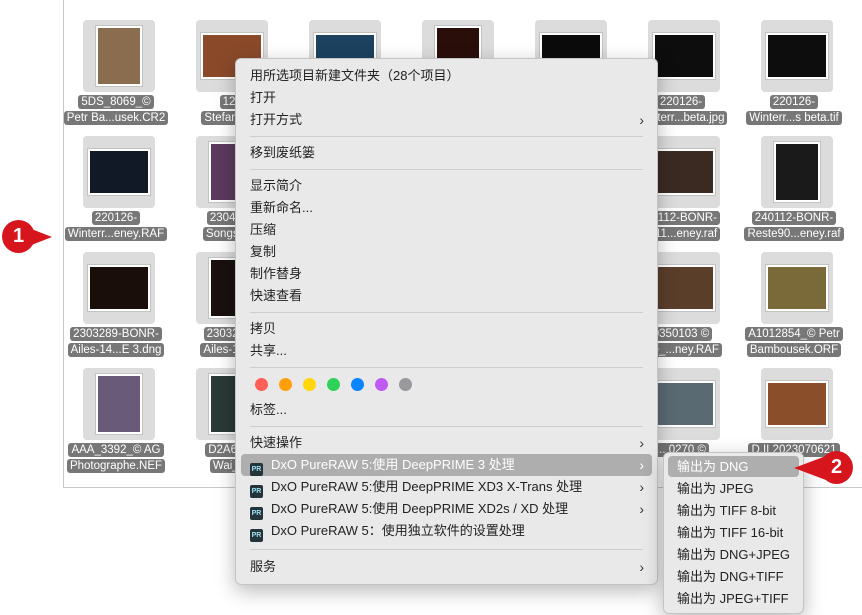  What do you see at coordinates (118, 334) in the screenshot?
I see `file-name-line-1: 2303289-BONR-` at bounding box center [118, 334].